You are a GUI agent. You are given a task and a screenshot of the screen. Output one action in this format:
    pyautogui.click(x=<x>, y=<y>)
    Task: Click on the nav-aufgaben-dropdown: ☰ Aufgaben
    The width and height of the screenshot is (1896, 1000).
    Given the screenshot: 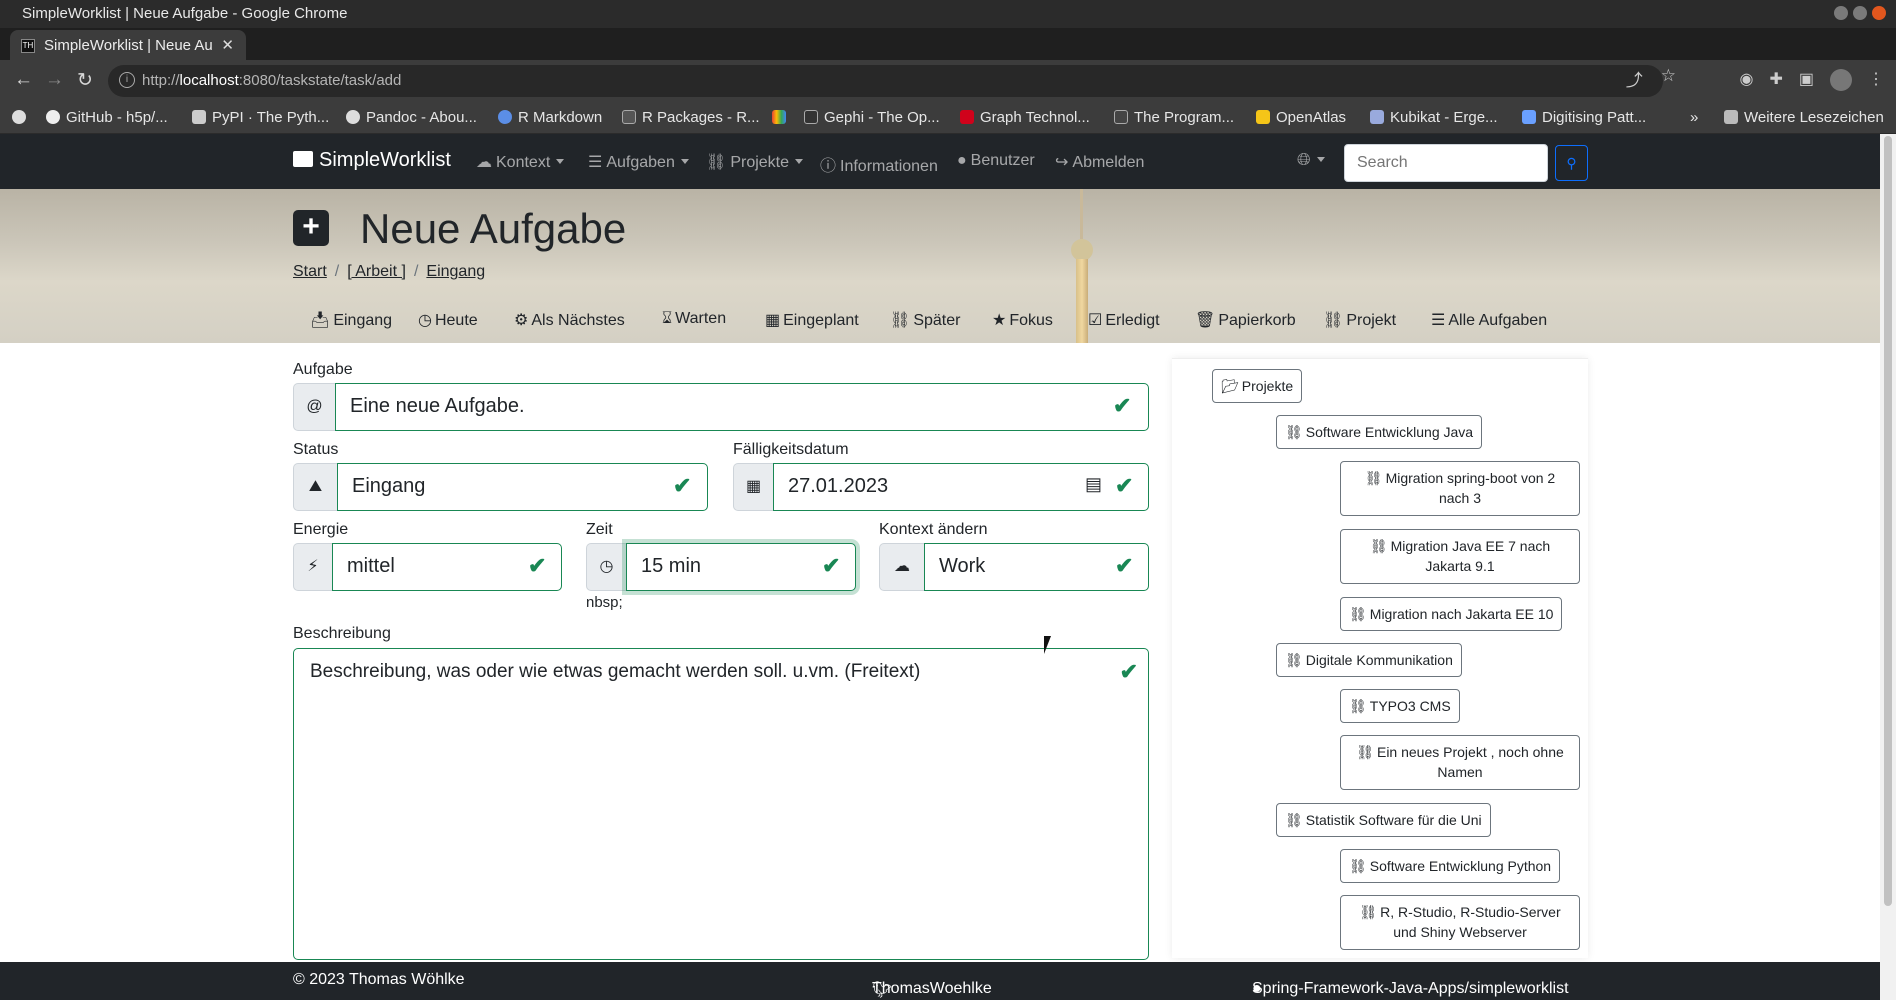 What is the action you would take?
    pyautogui.click(x=638, y=162)
    